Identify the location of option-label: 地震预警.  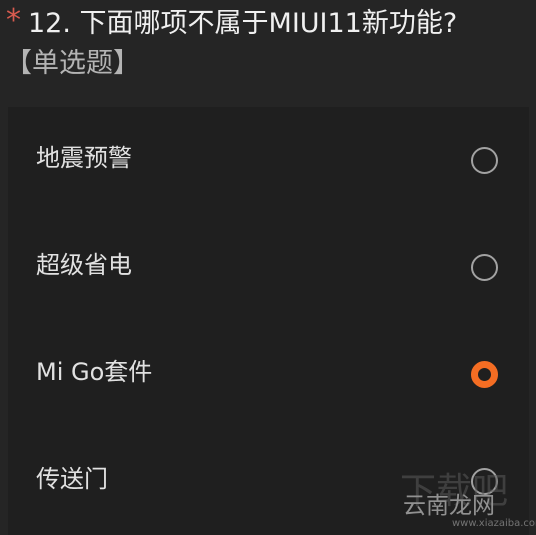
(84, 158).